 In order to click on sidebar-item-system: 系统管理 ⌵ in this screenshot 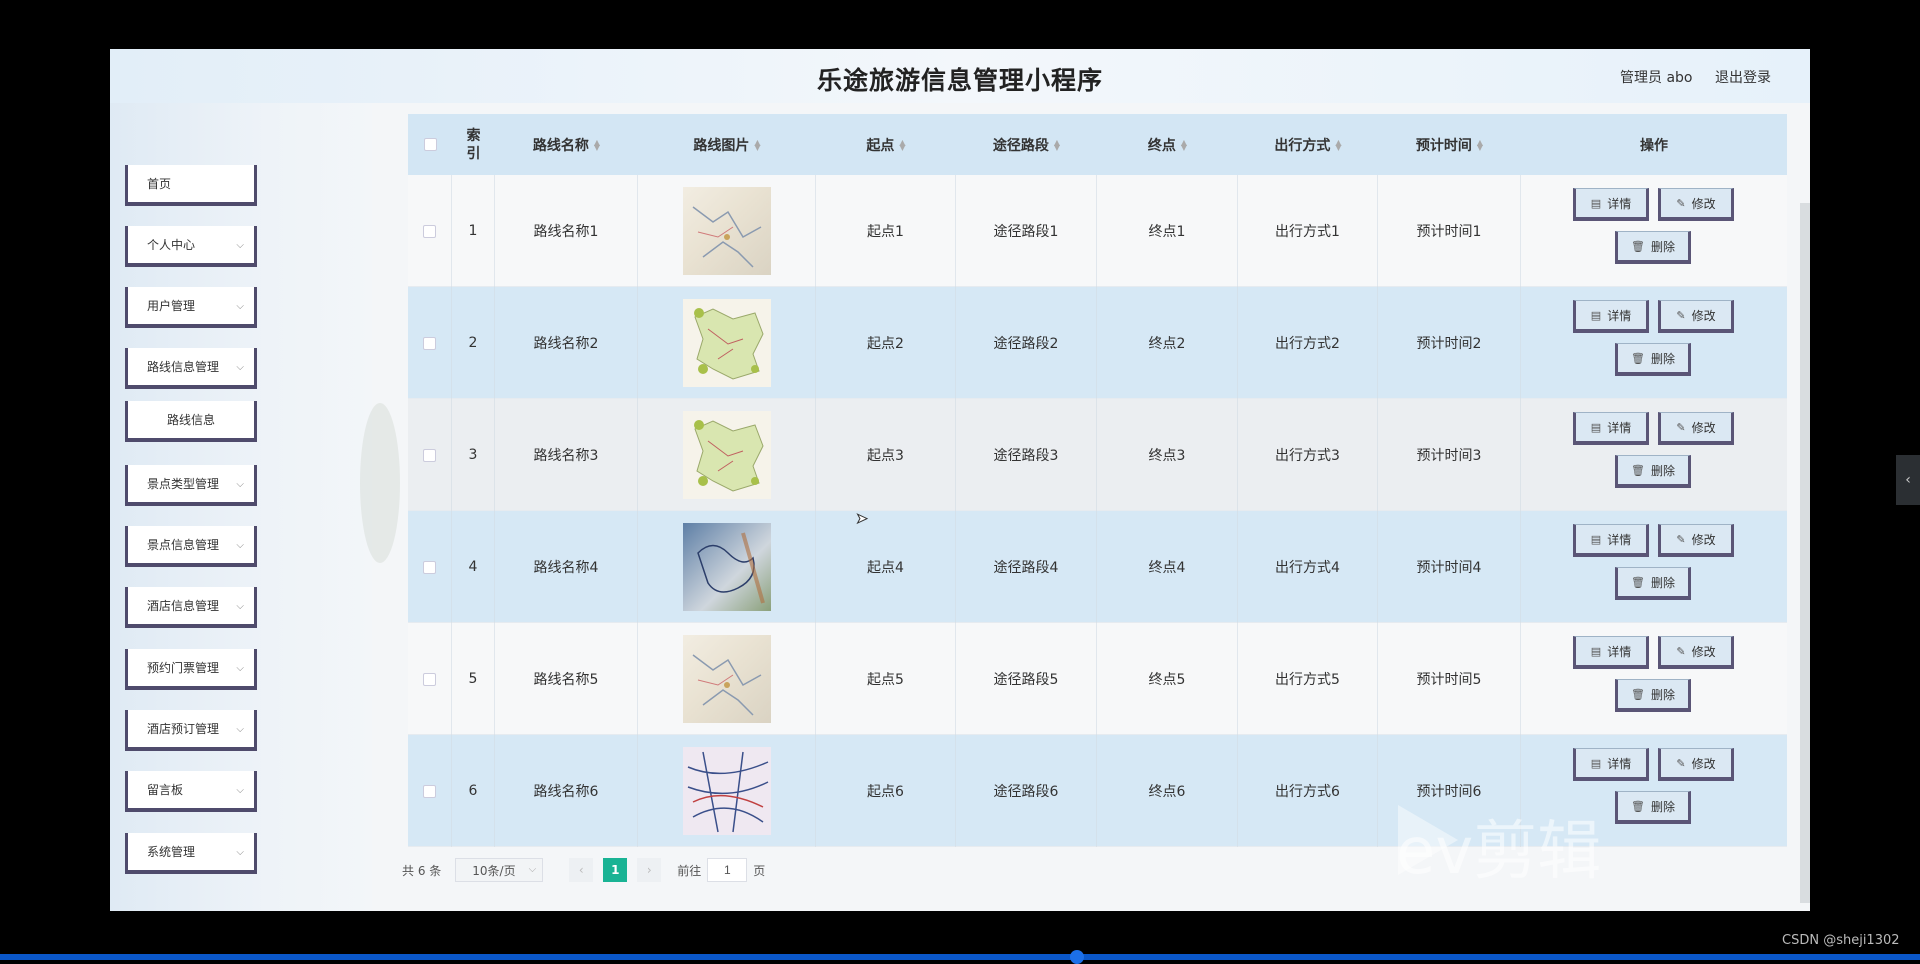, I will do `click(191, 853)`.